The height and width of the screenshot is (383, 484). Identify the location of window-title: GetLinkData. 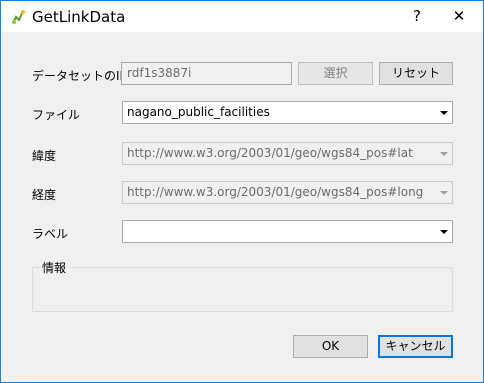
(79, 17).